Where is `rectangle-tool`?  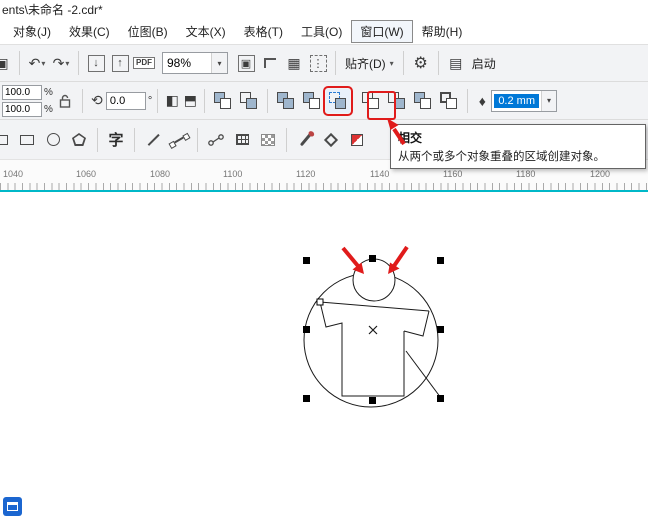
rectangle-tool is located at coordinates (27, 140).